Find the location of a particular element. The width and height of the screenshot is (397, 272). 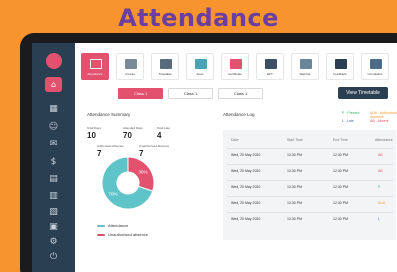

toolbar-item-label: Attendance is located at coordinates (95, 74).